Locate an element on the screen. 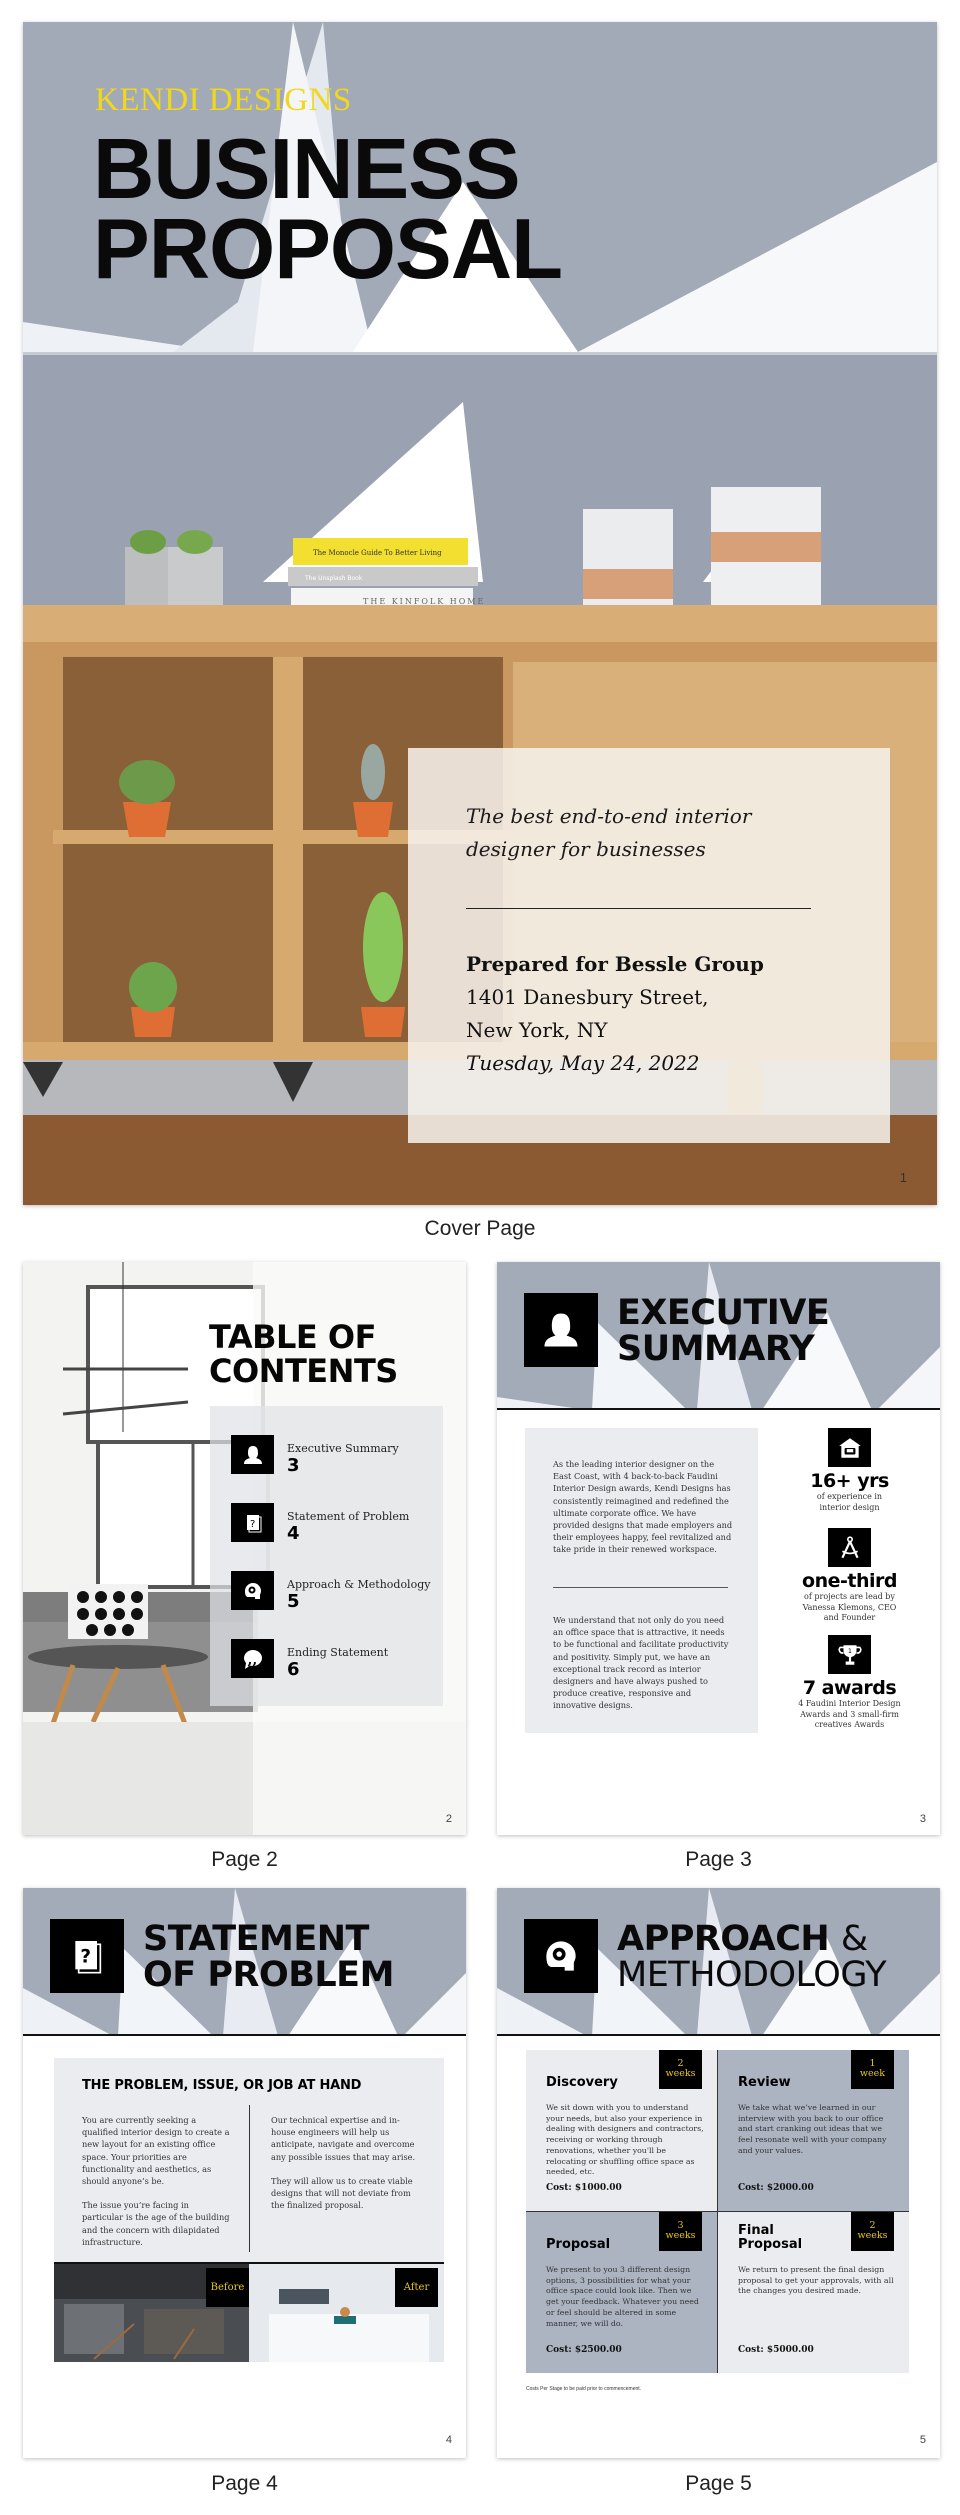 This screenshot has width=960, height=2515. section-header: EXECUTIVE SUMMARY is located at coordinates (718, 1336).